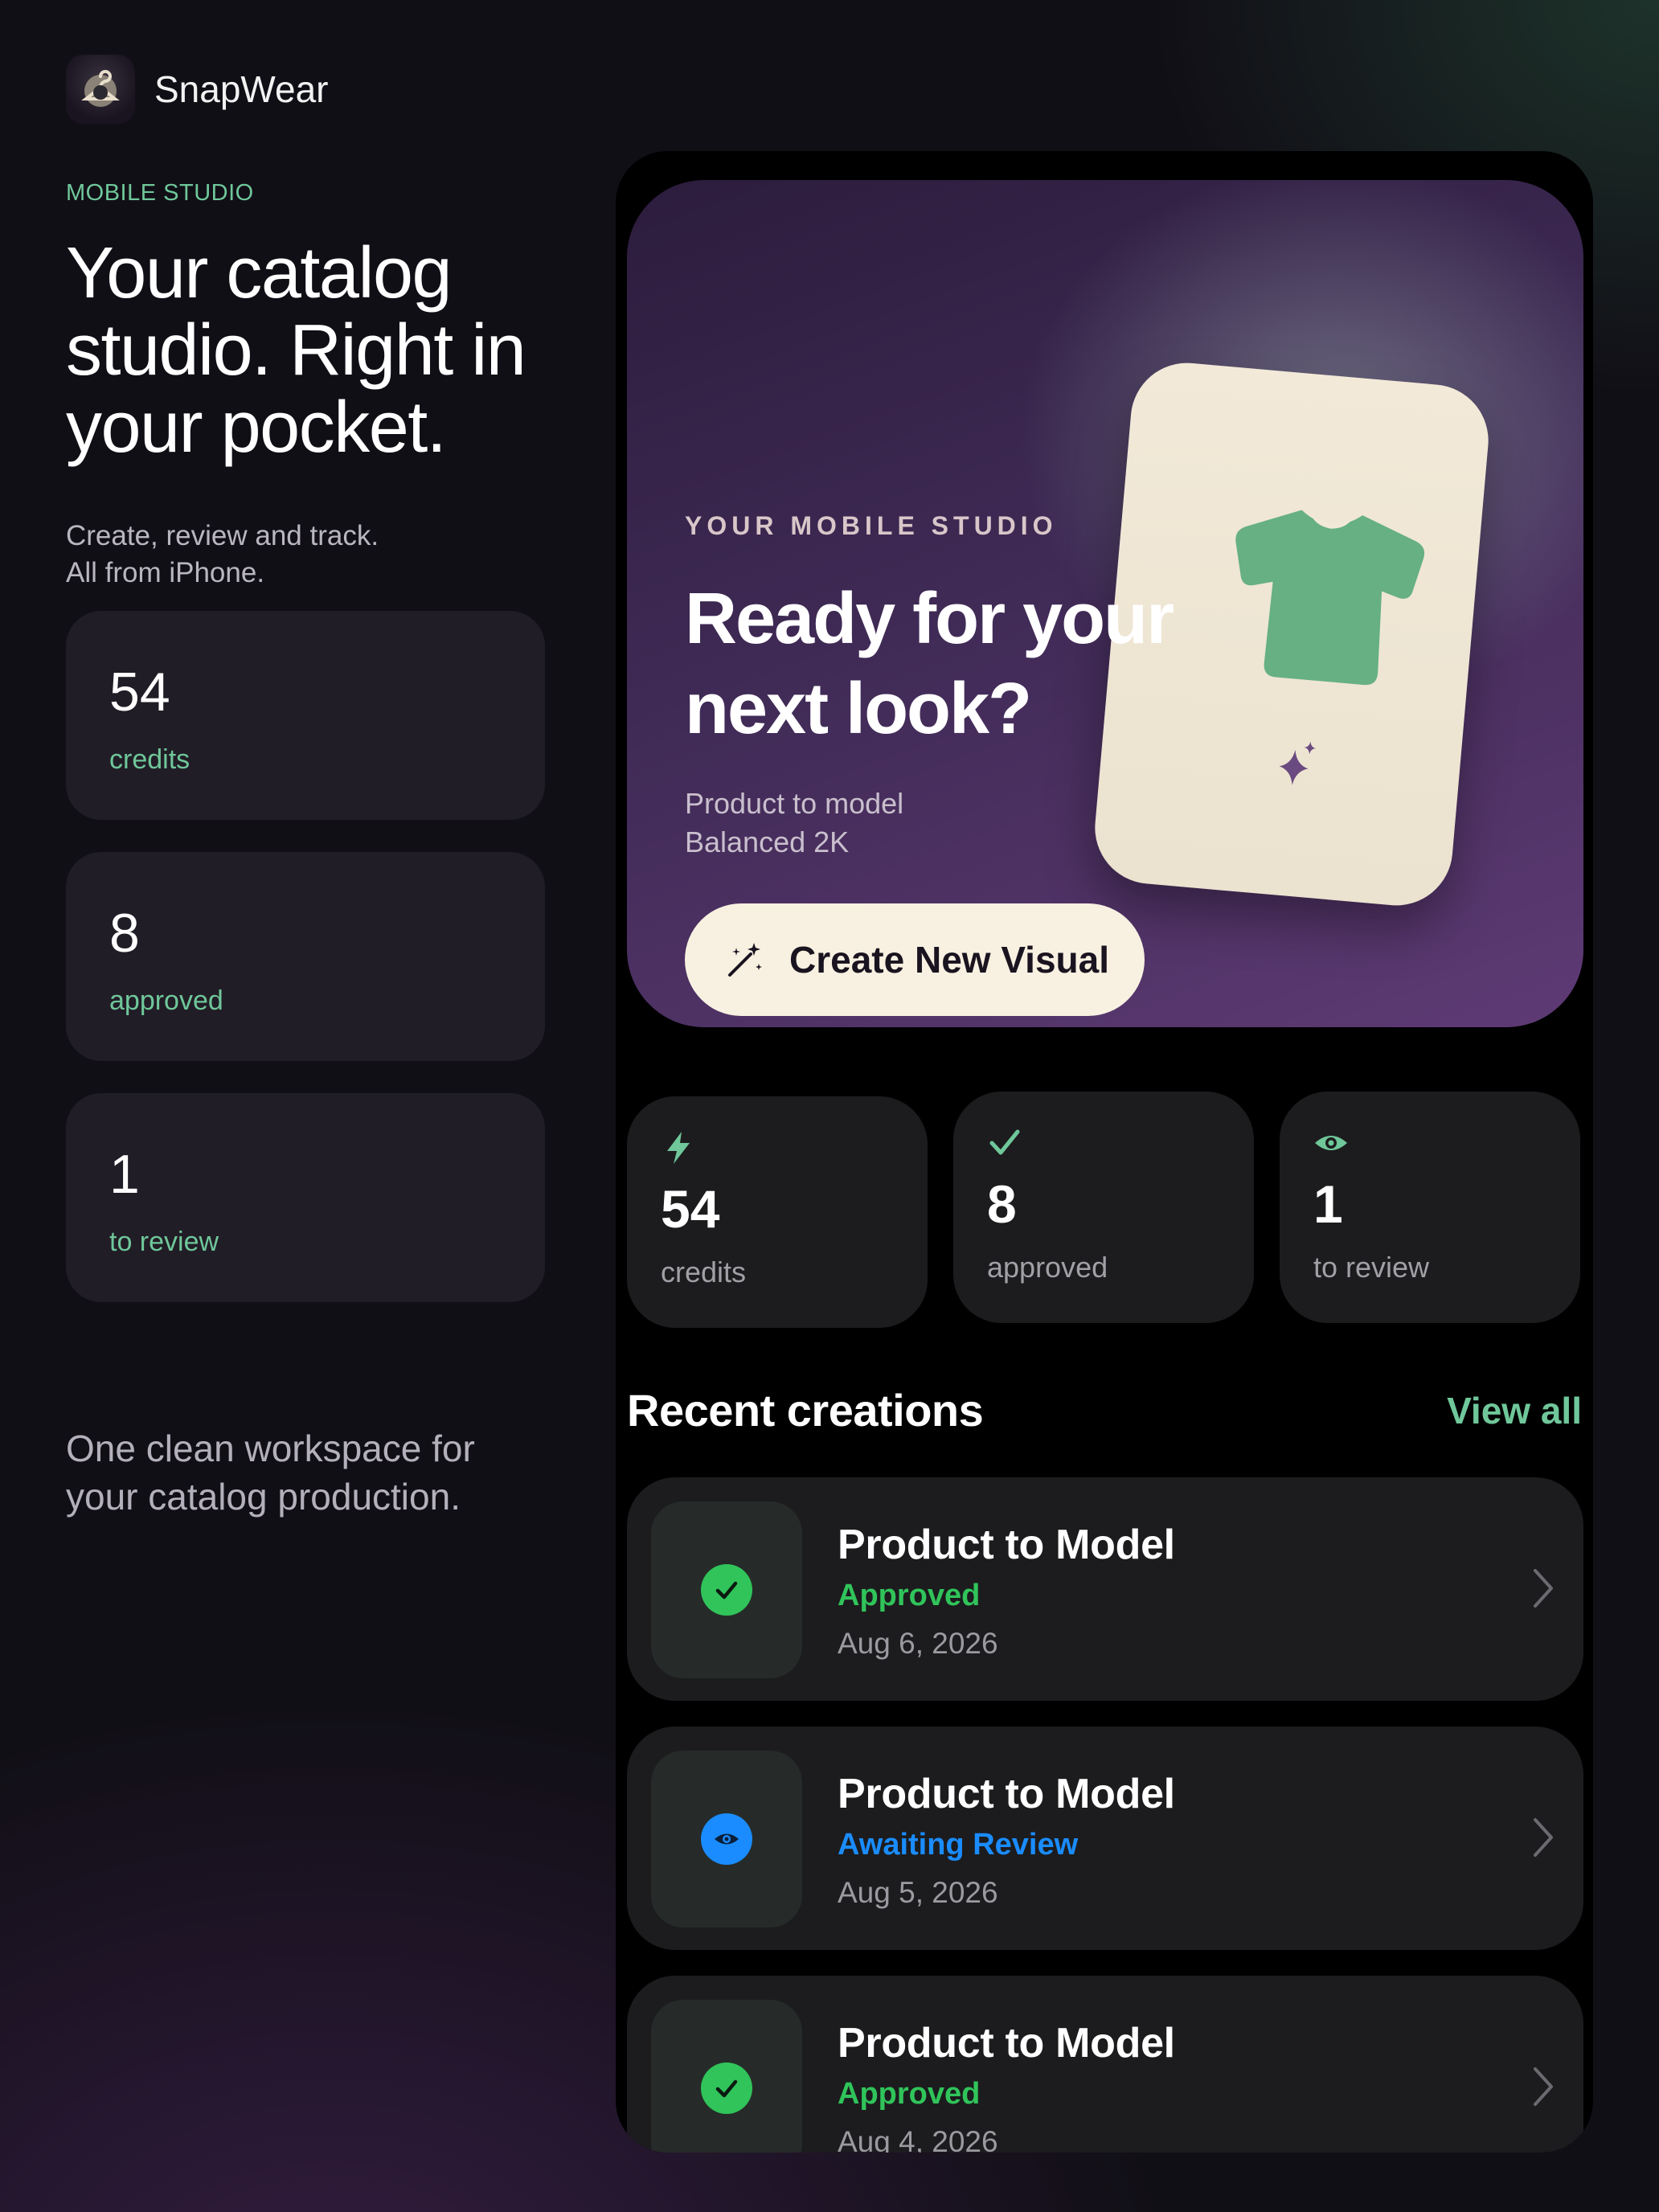  What do you see at coordinates (160, 193) in the screenshot?
I see `intro-eyebrow: MOBILE STUDIO` at bounding box center [160, 193].